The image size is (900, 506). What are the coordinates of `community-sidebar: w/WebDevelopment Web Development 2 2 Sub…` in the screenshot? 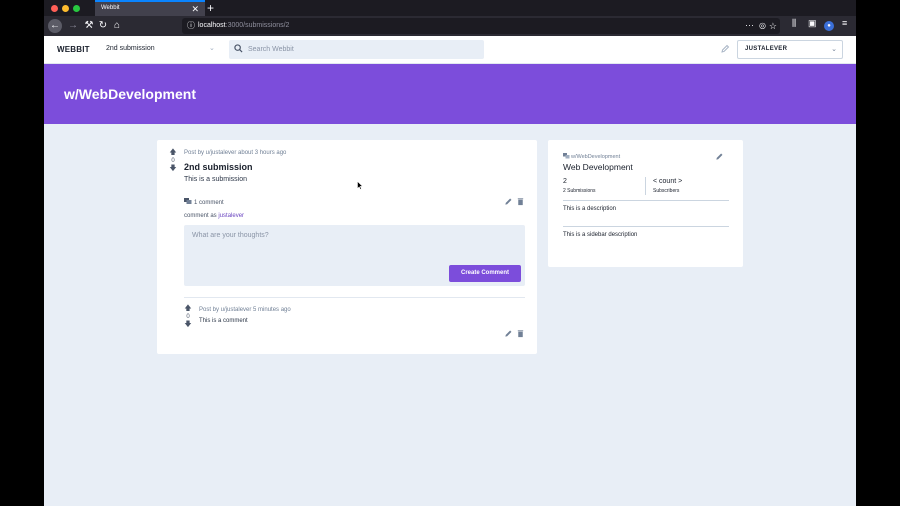 It's located at (645, 203).